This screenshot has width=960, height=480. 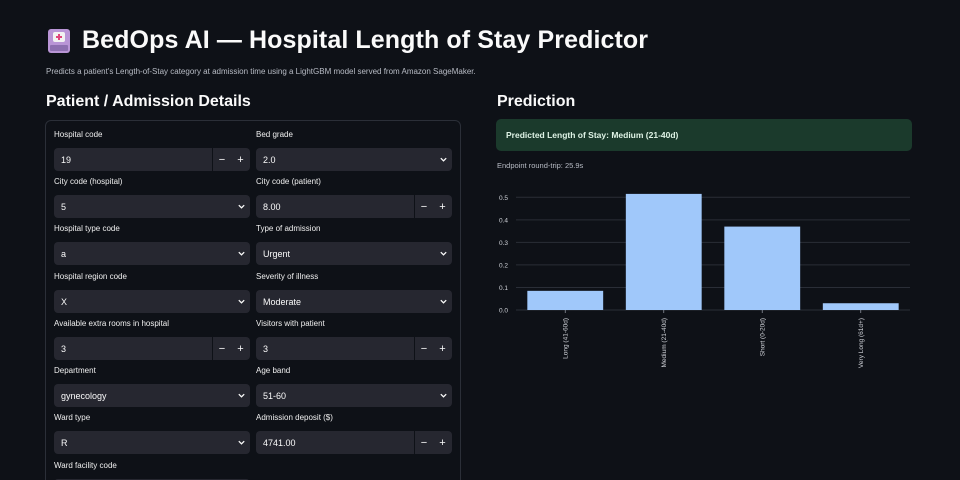 What do you see at coordinates (78, 134) in the screenshot?
I see `hospital-code-label: Hospital code` at bounding box center [78, 134].